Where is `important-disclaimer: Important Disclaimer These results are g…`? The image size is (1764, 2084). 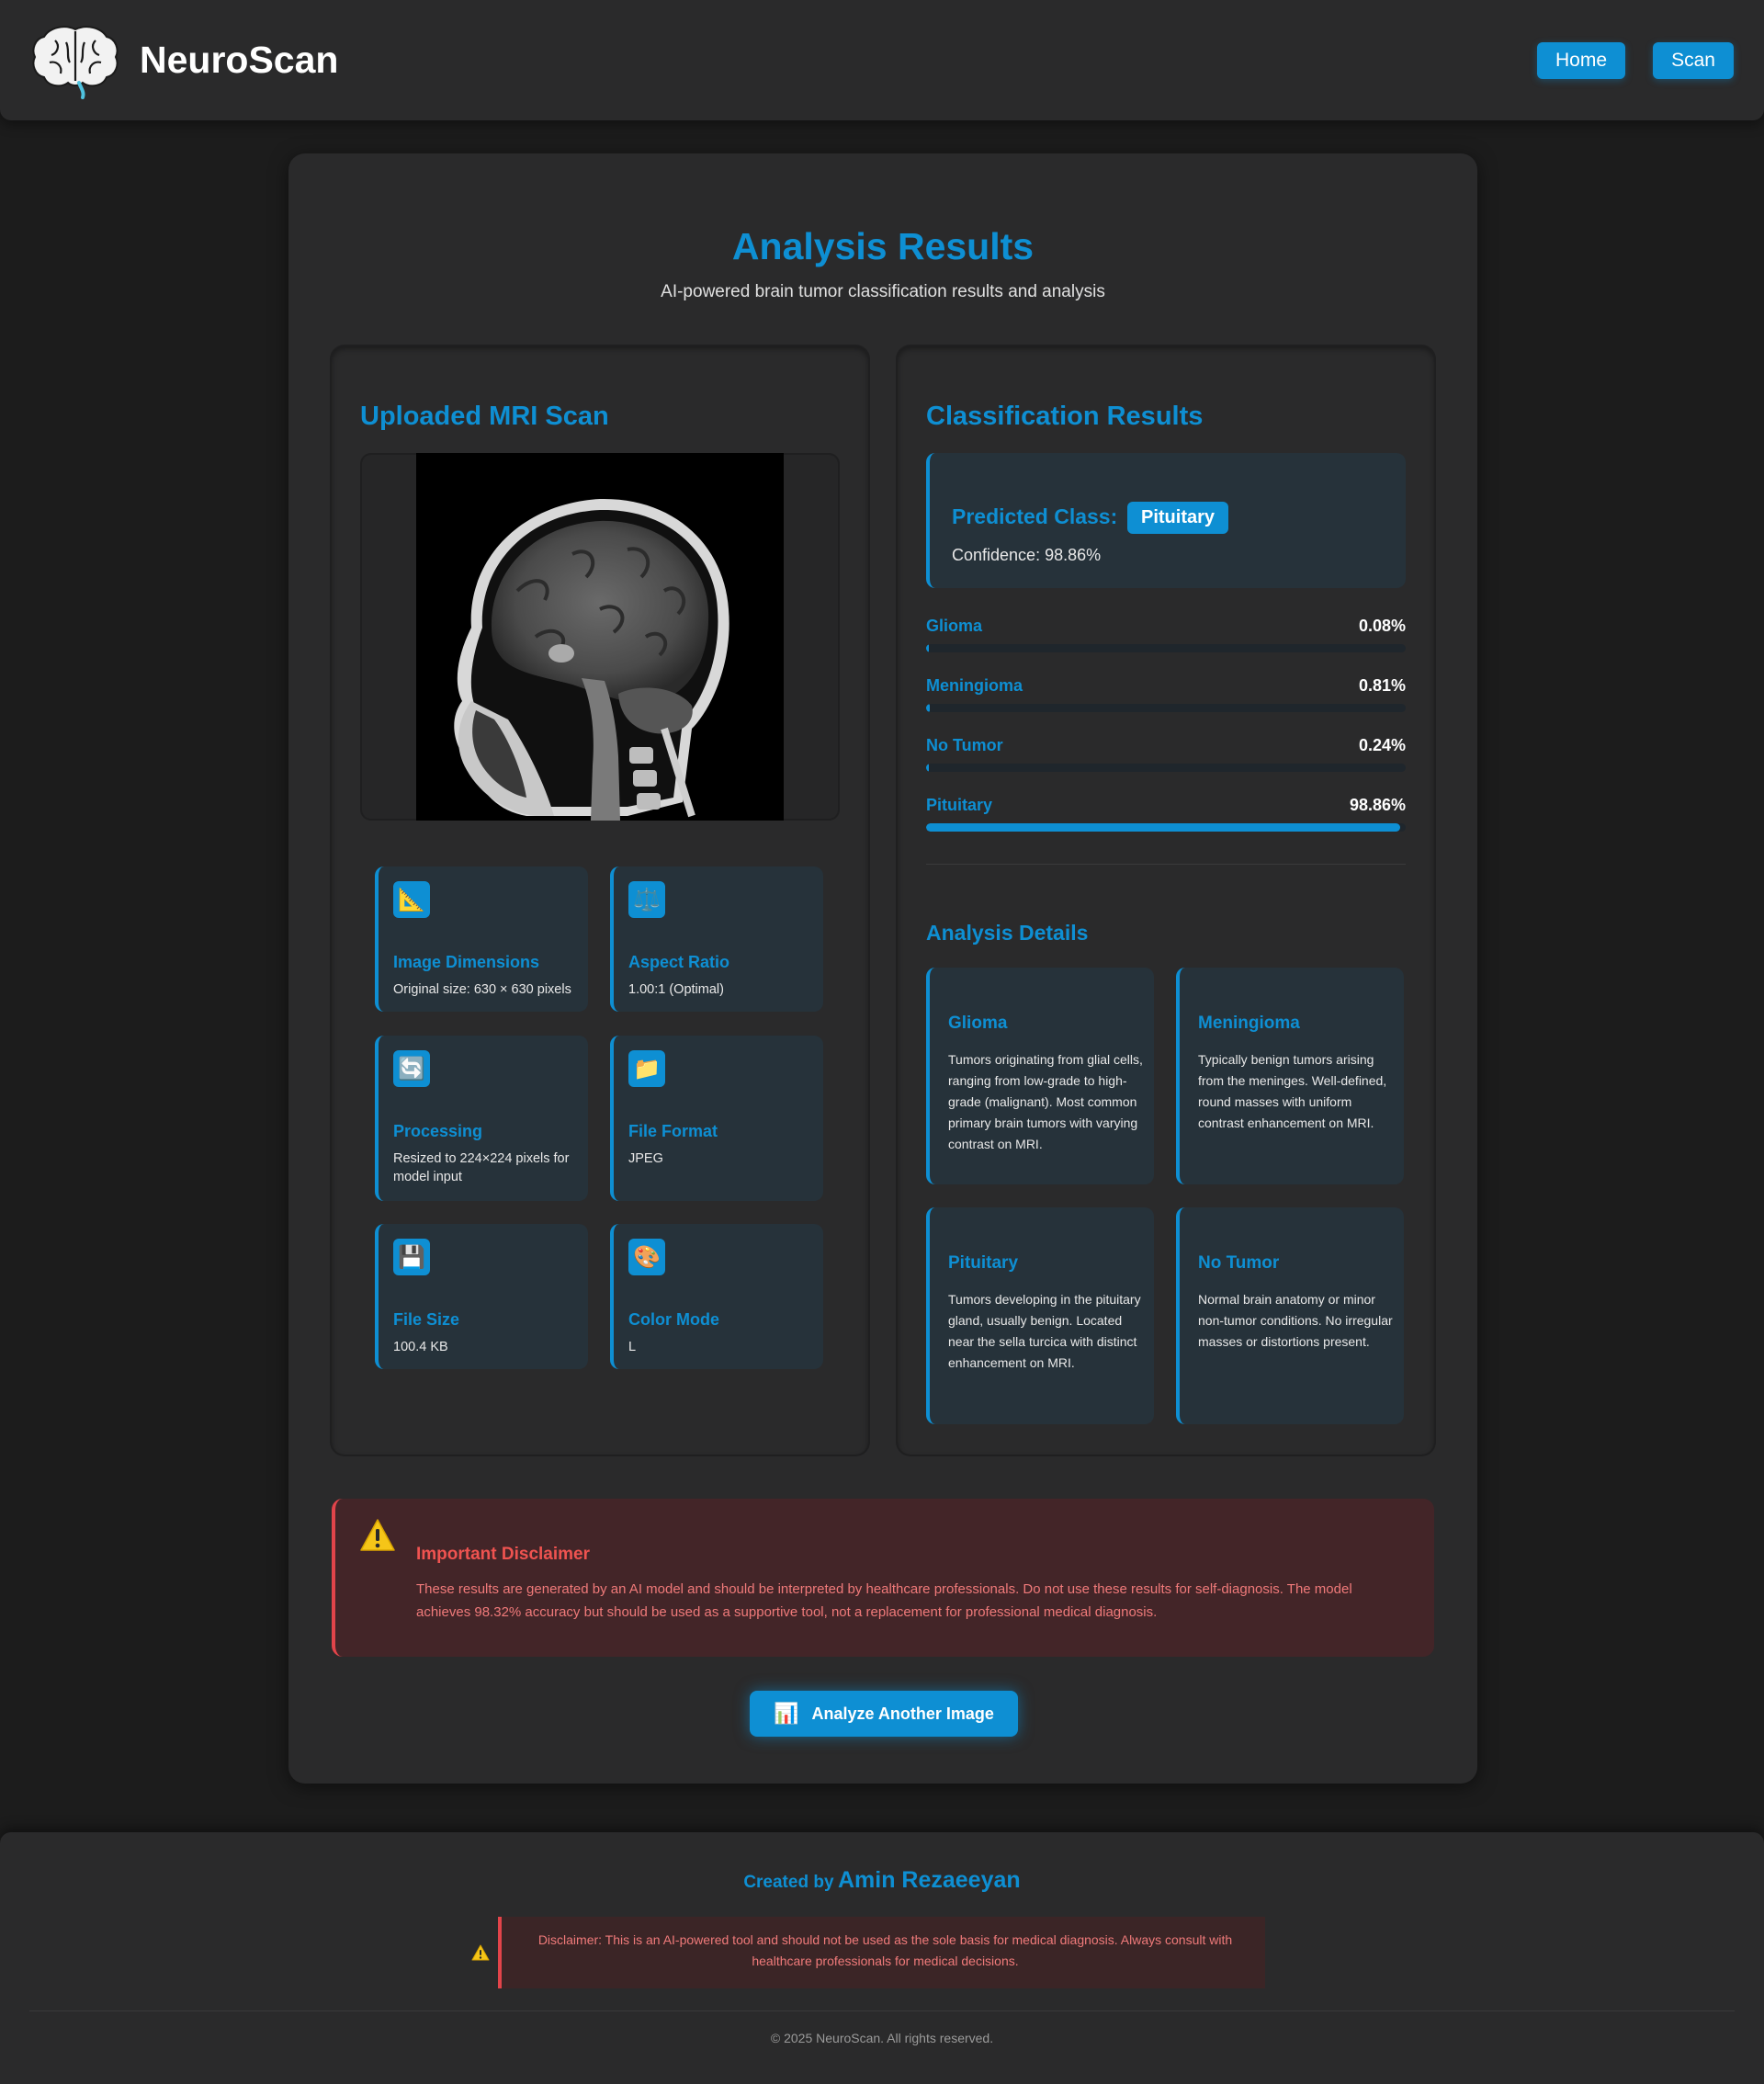 important-disclaimer: Important Disclaimer These results are g… is located at coordinates (883, 1578).